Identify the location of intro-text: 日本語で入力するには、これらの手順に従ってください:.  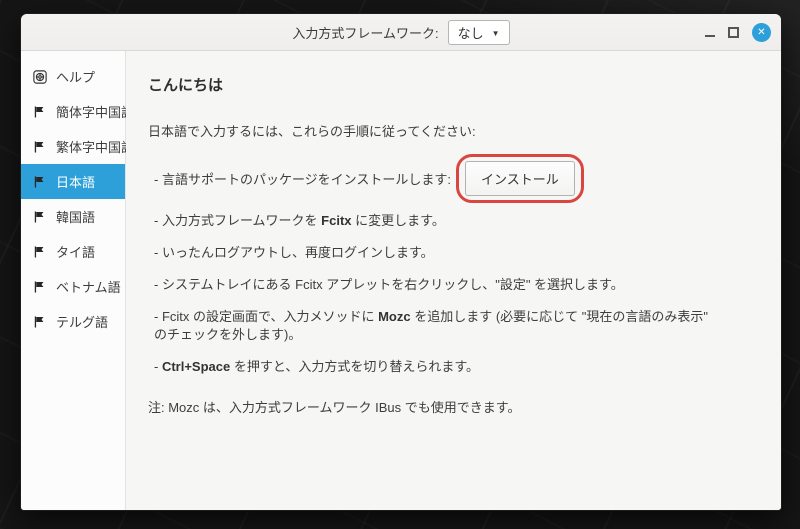
(312, 131).